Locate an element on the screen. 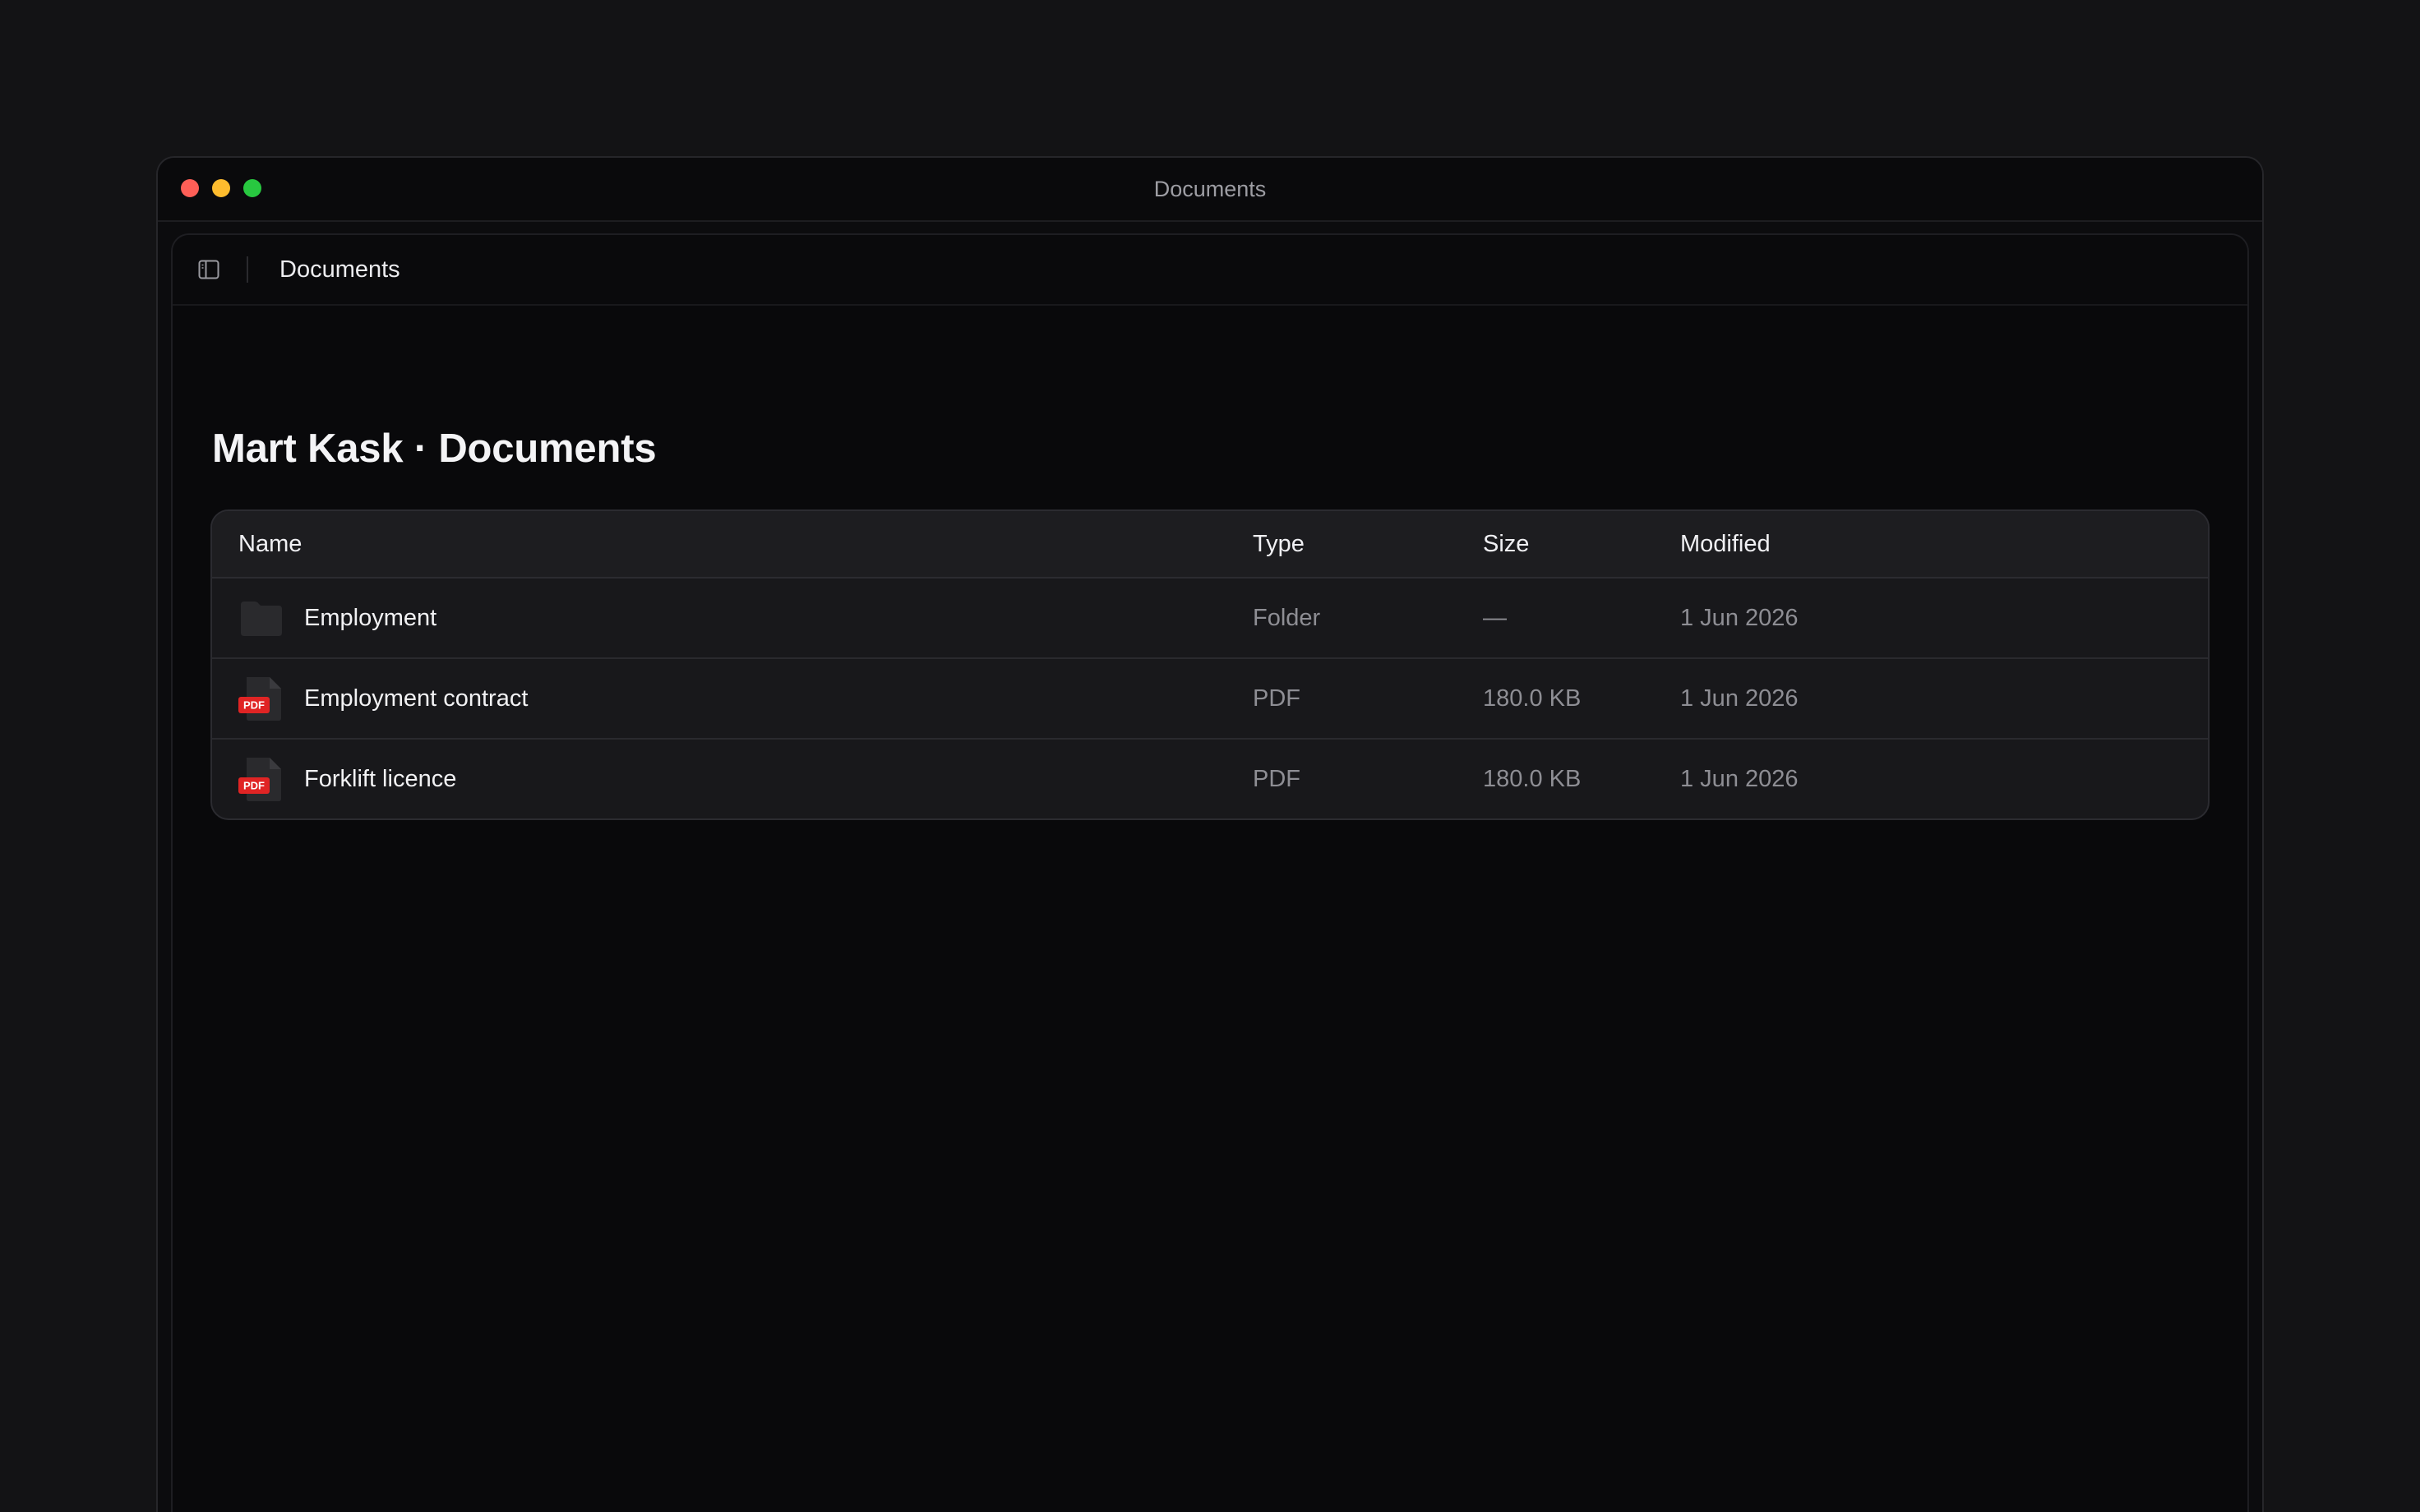 The height and width of the screenshot is (1512, 2420). name-cell: Employment is located at coordinates (337, 618).